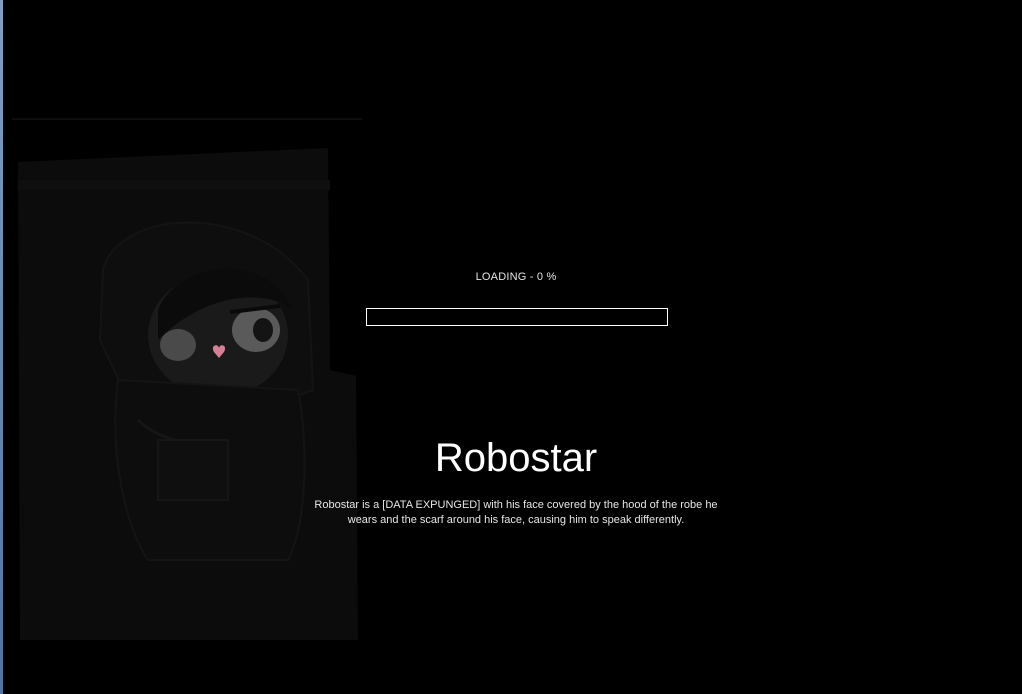  I want to click on window-edge, so click(1, 347).